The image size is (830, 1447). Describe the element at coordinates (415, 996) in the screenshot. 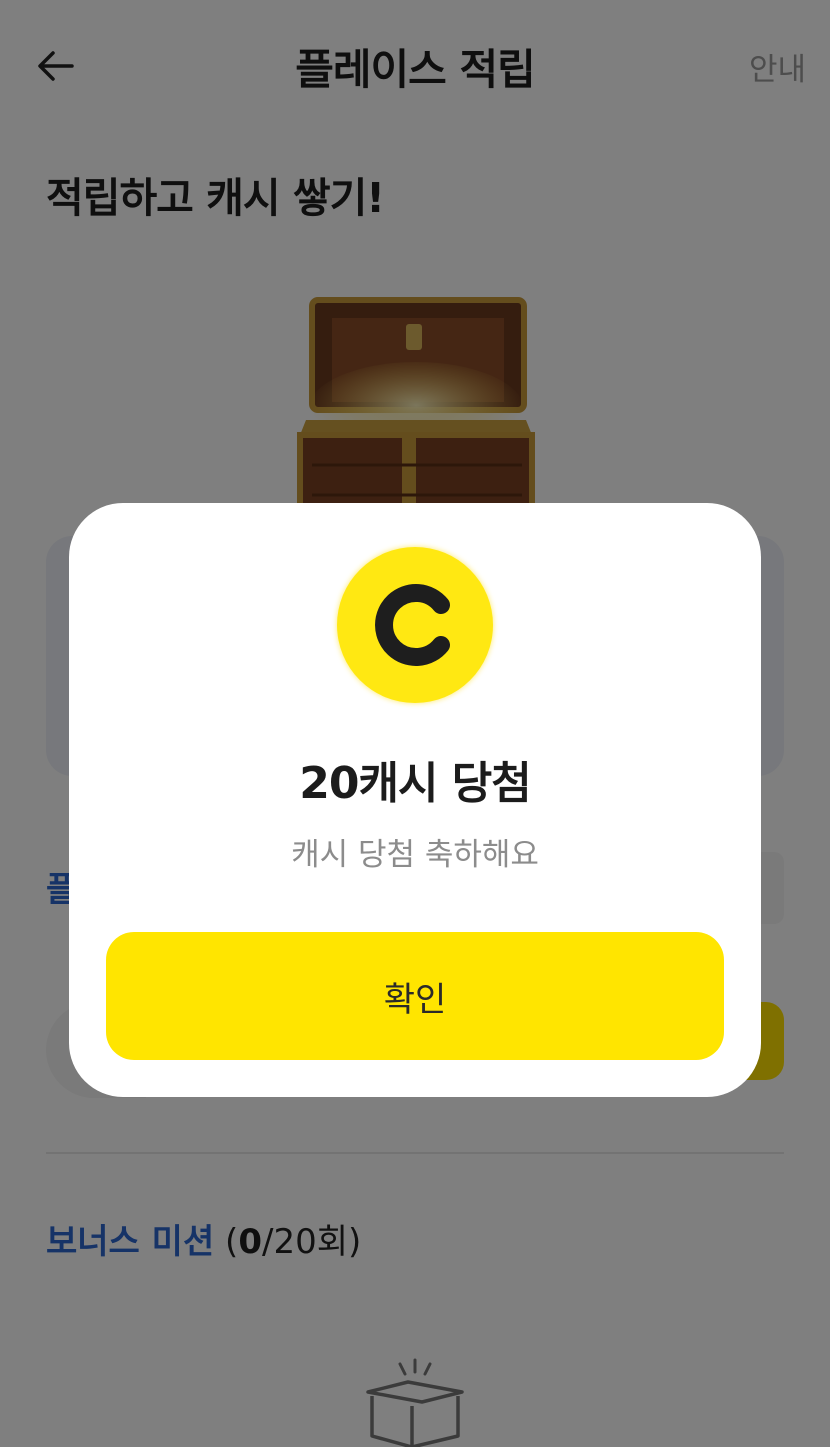

I see `confirm-button: 확인` at that location.